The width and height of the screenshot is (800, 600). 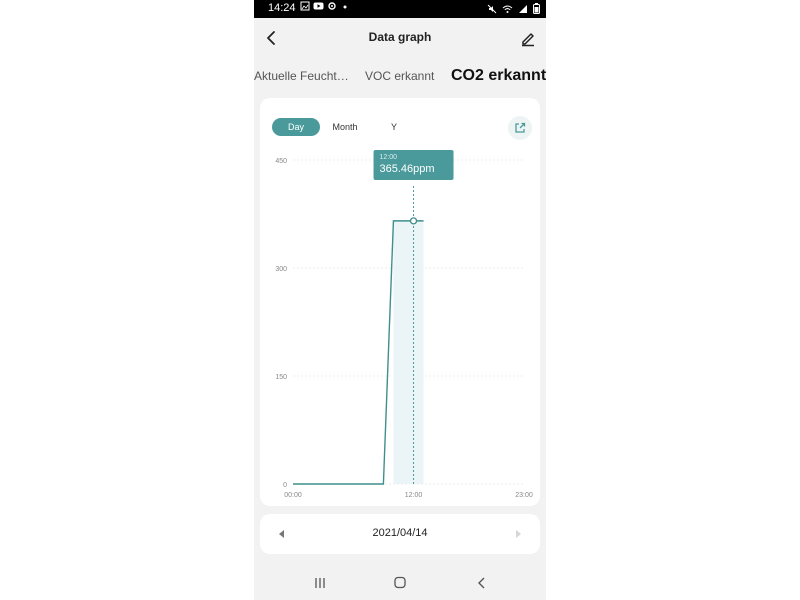 What do you see at coordinates (281, 161) in the screenshot?
I see `y-tick-label: 450` at bounding box center [281, 161].